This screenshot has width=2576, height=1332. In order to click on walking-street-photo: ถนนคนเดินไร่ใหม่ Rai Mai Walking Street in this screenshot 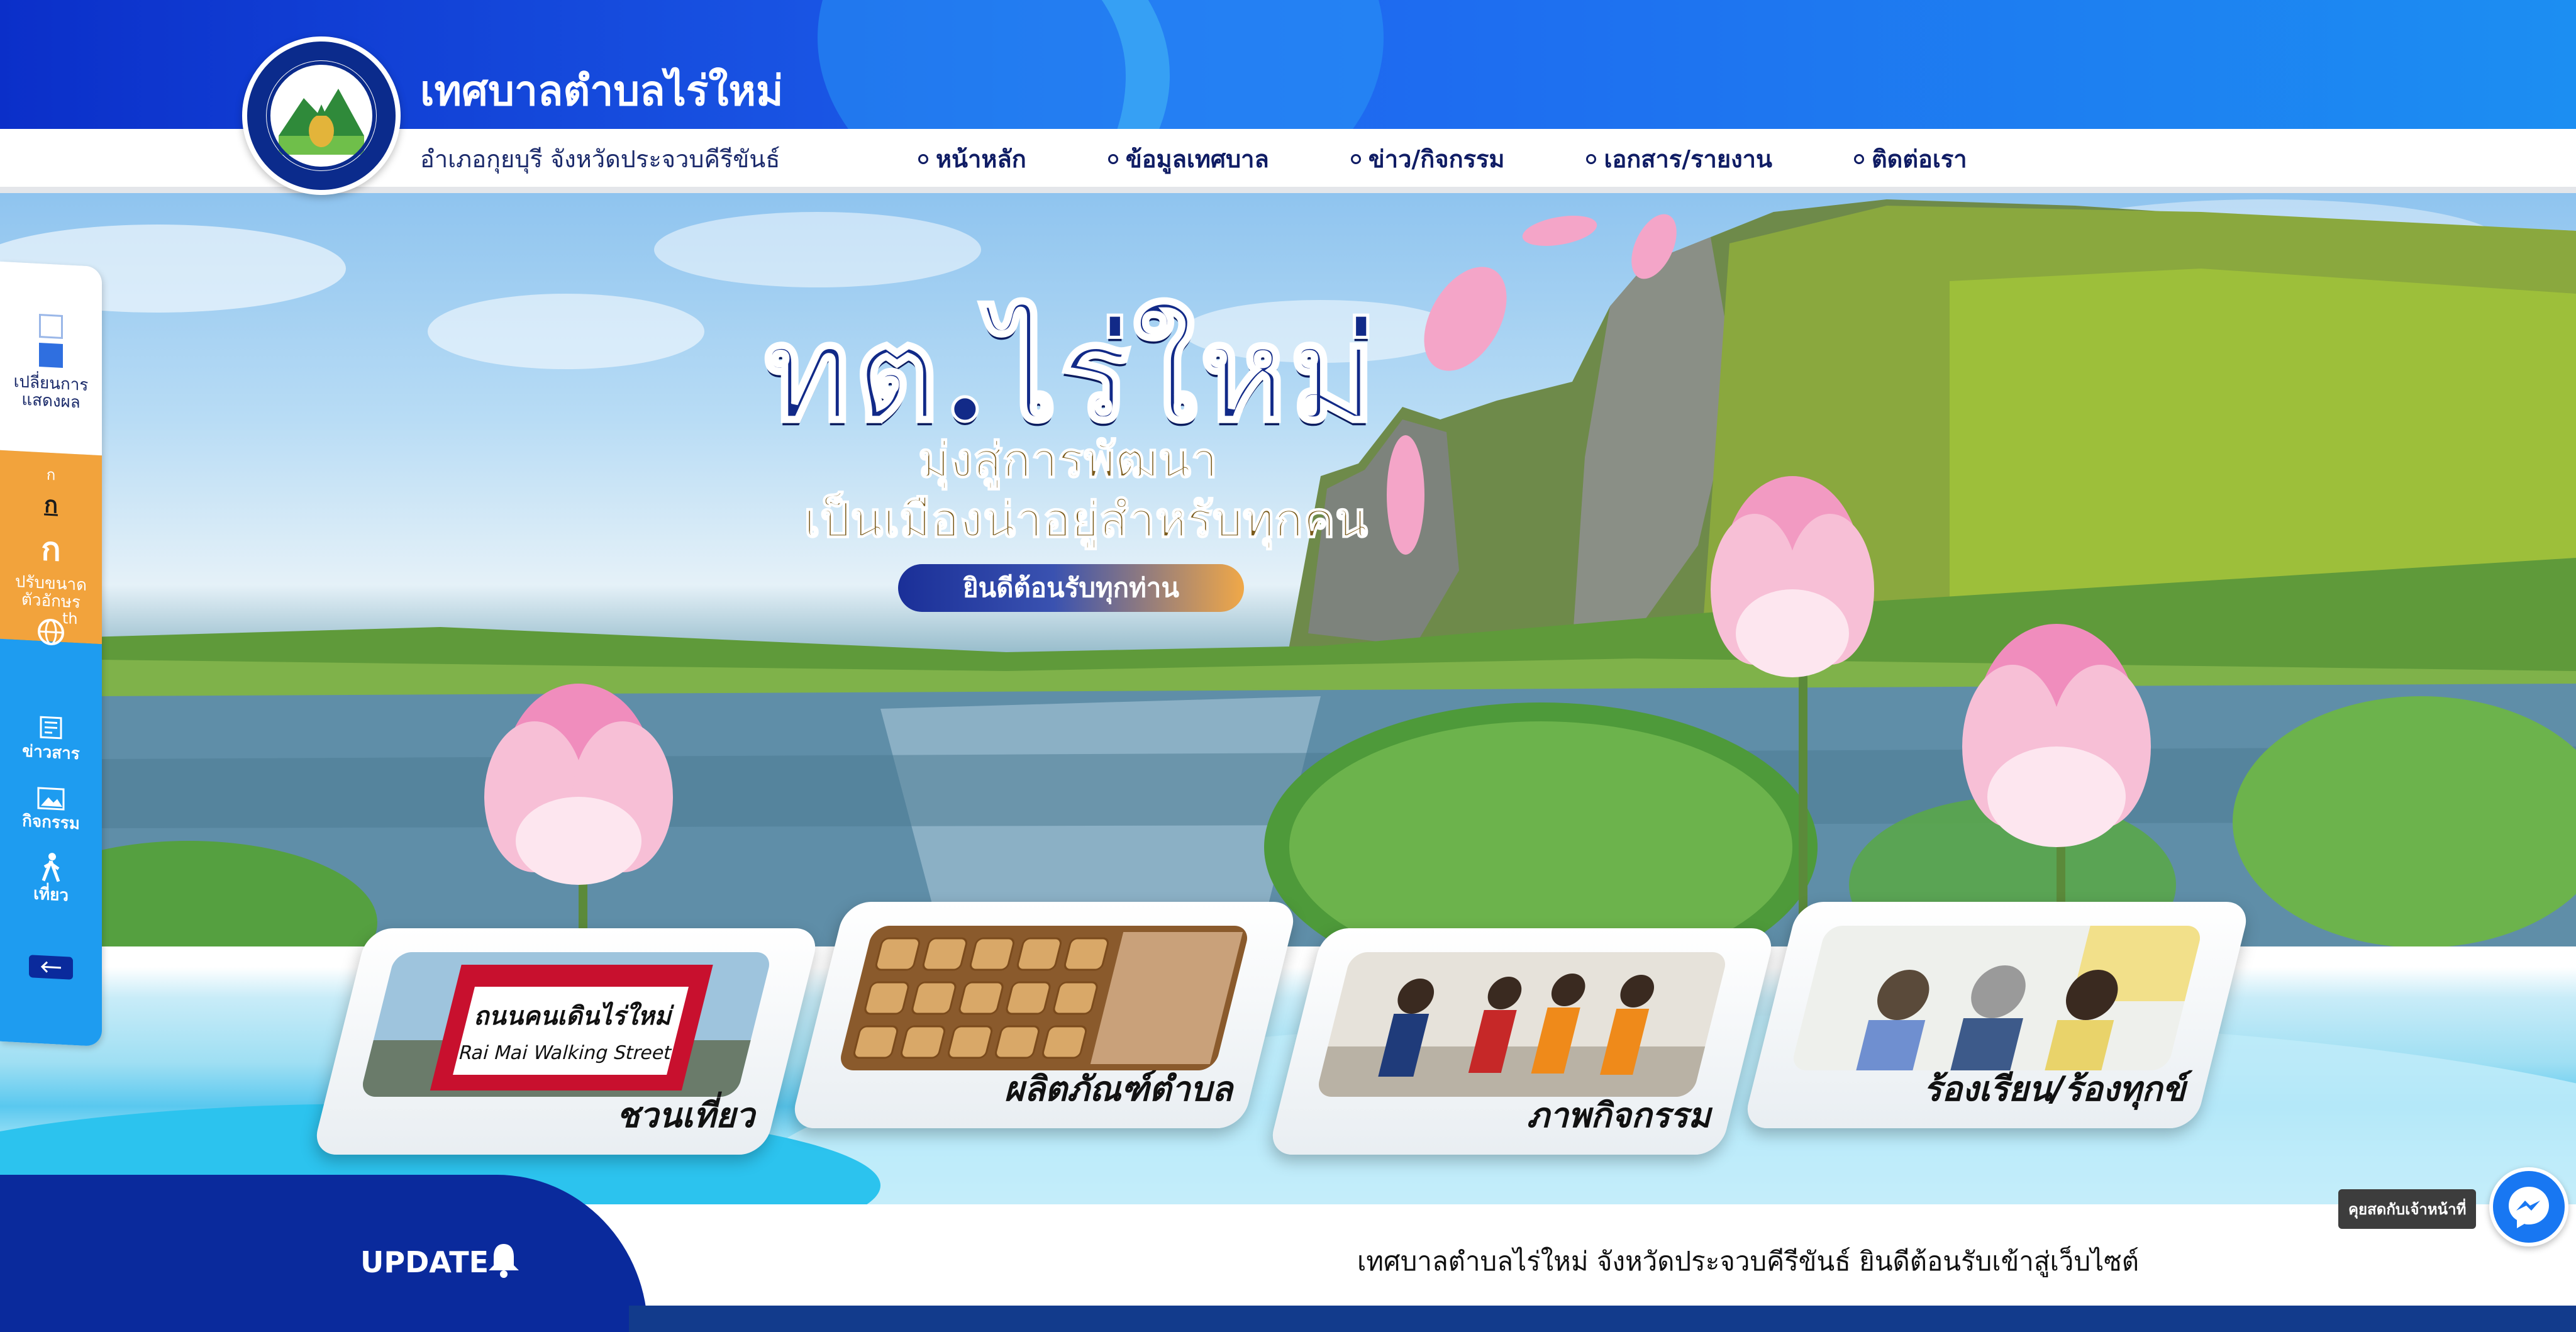, I will do `click(566, 1024)`.